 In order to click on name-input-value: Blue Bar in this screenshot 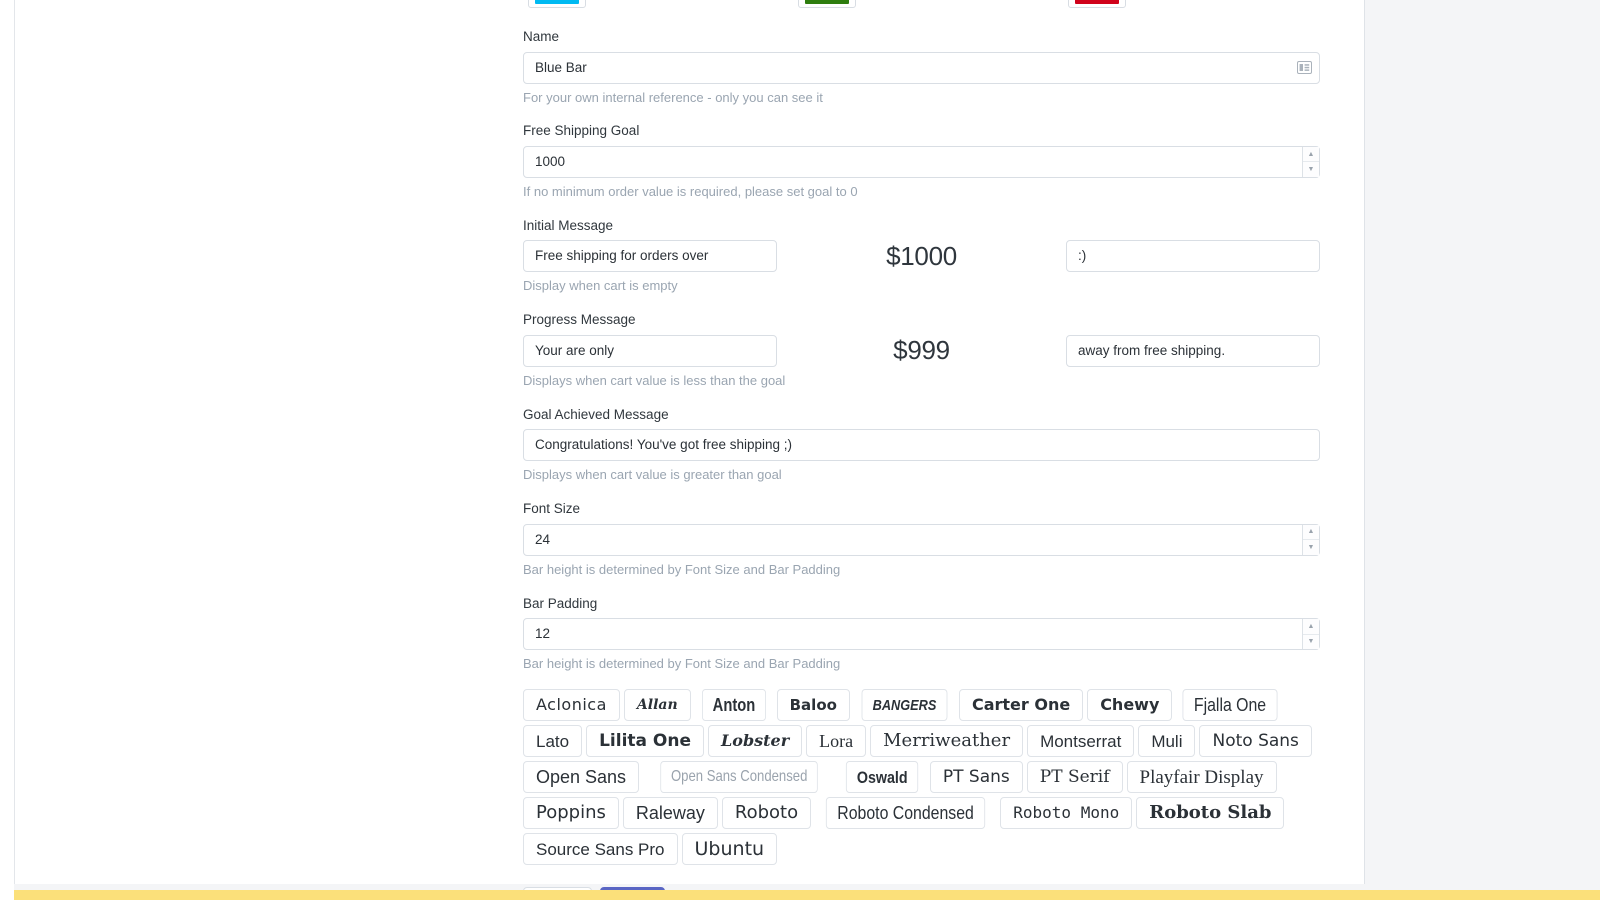, I will do `click(906, 68)`.